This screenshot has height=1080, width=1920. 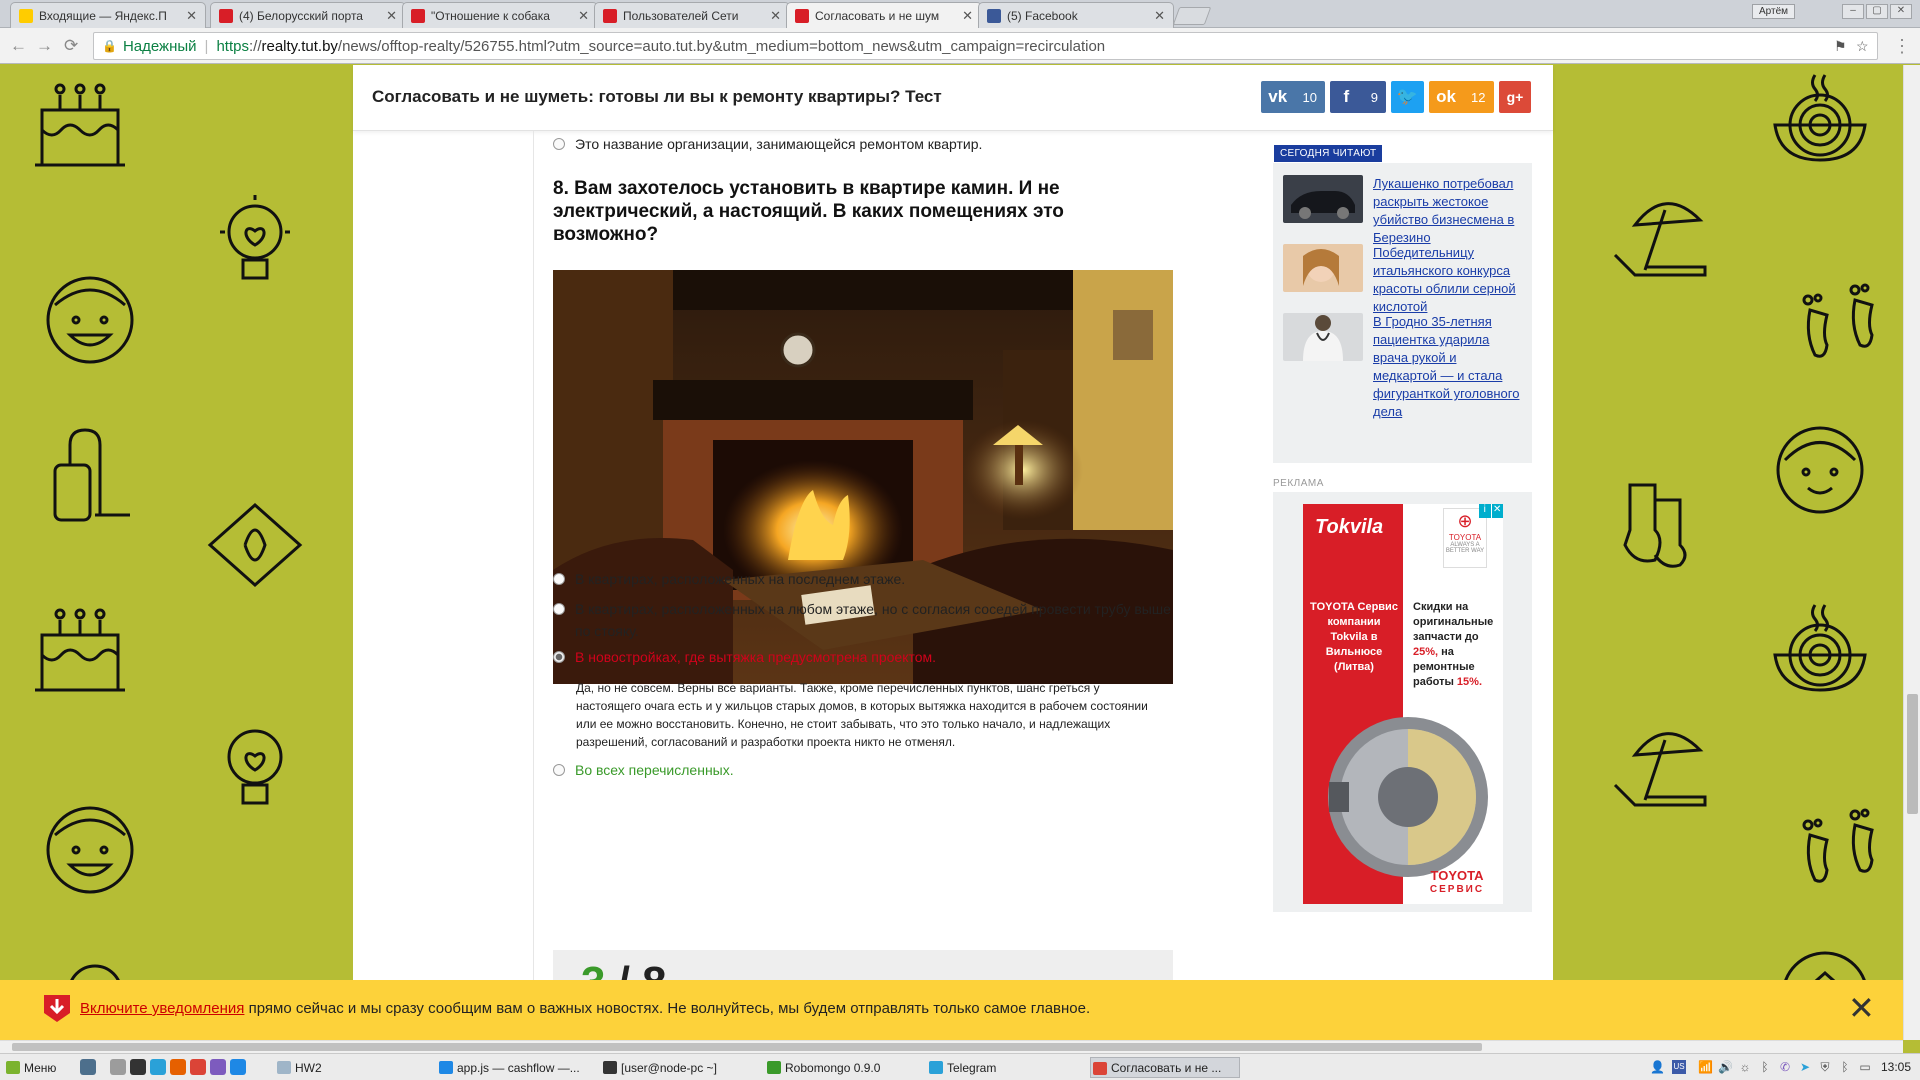 What do you see at coordinates (88, 1067) in the screenshot?
I see `show-desktop-icon` at bounding box center [88, 1067].